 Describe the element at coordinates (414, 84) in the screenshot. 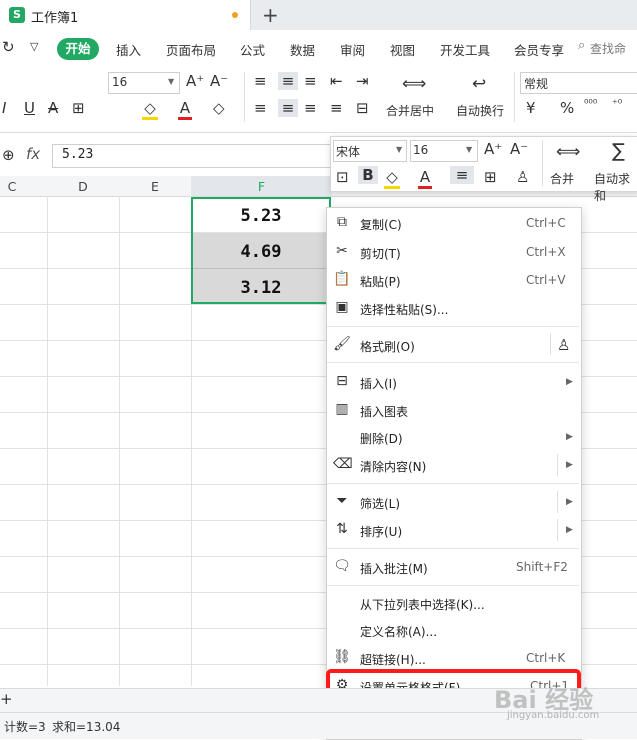

I see `merge-center-icon: ⟺` at that location.